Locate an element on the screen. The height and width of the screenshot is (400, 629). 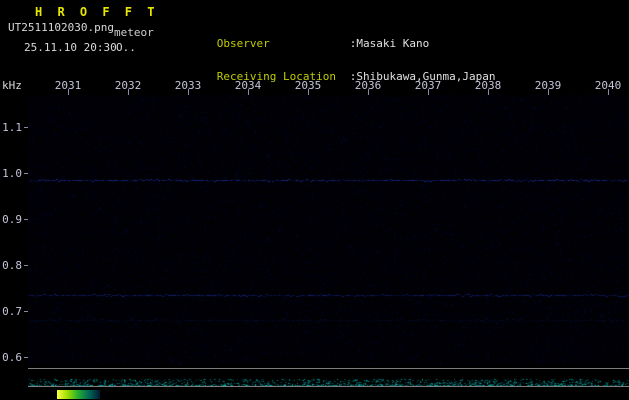
y-tick-label: 0.9 is located at coordinates (12, 219).